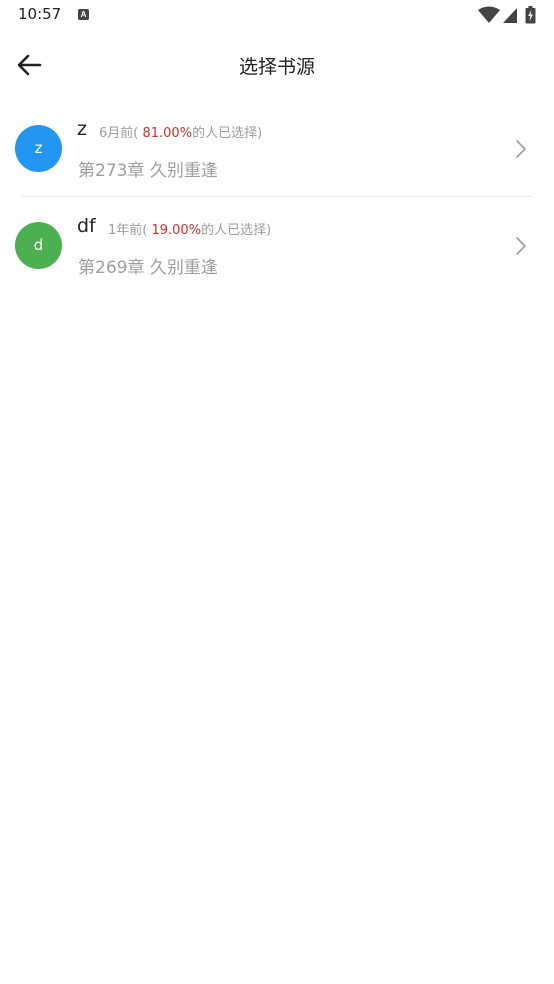 This screenshot has height=984, width=554. Describe the element at coordinates (277, 148) in the screenshot. I see `source-row: z z 6月前( 81.00%的人已选择) 第273章 久别重逢` at that location.